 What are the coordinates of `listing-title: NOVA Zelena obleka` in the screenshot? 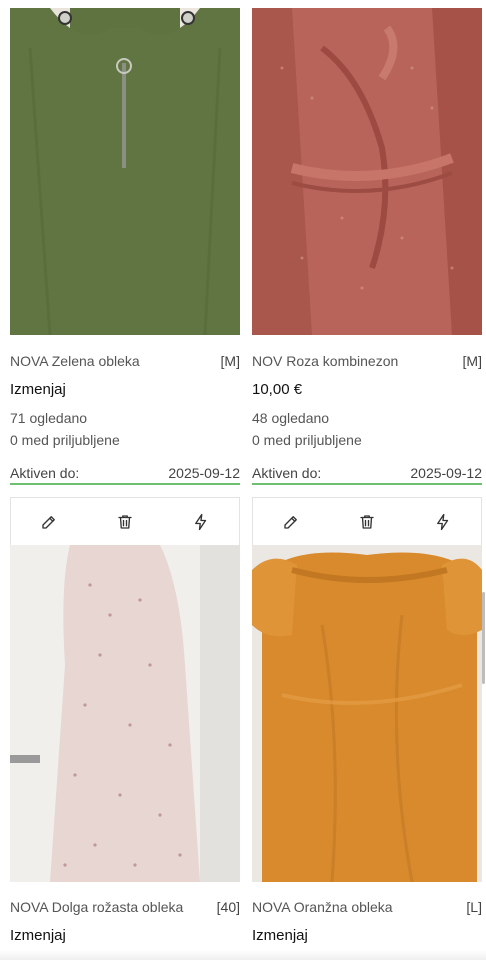 It's located at (75, 361).